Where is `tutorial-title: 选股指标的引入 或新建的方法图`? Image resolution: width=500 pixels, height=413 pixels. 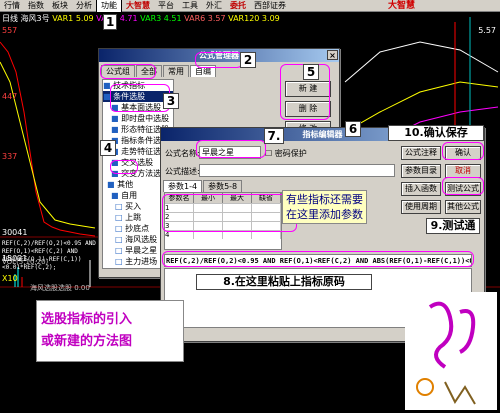 tutorial-title: 选股指标的引入 或新建的方法图 is located at coordinates (110, 331).